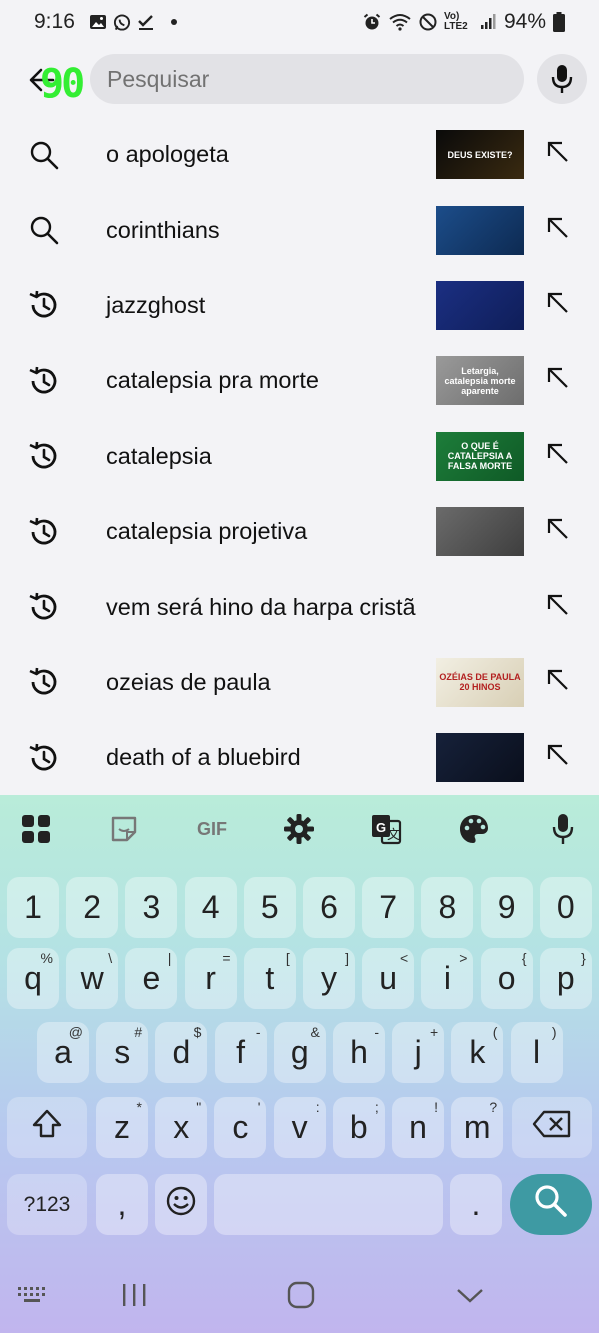 The height and width of the screenshot is (1333, 599). What do you see at coordinates (63, 1052) in the screenshot?
I see `key-a: a @` at bounding box center [63, 1052].